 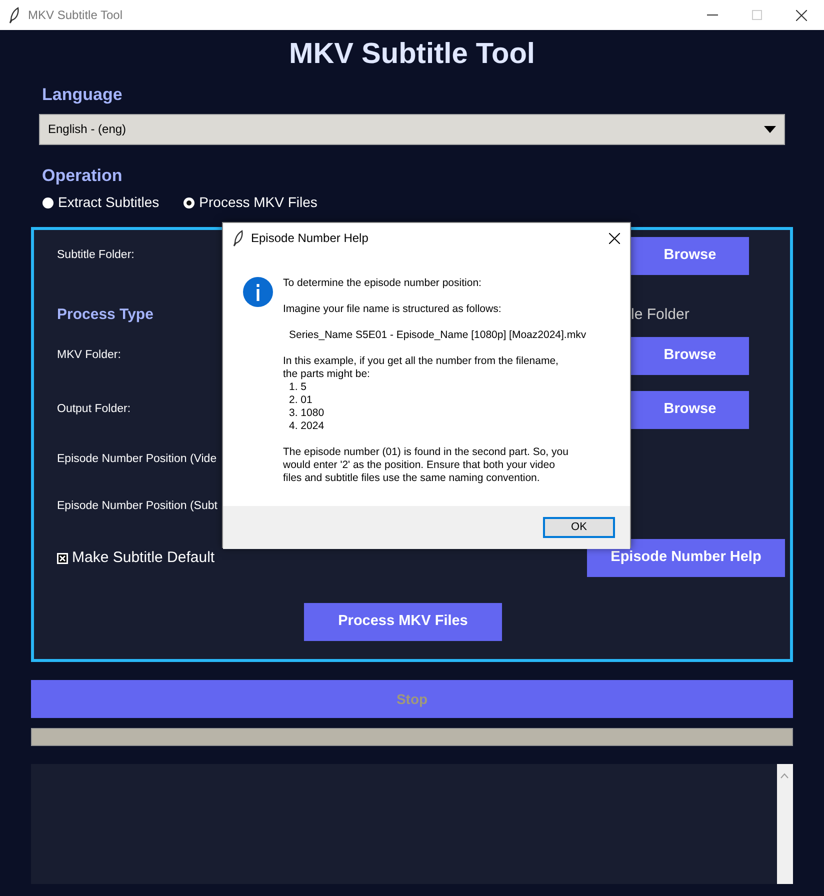 I want to click on radio-option: Process MKV Files, so click(x=250, y=202).